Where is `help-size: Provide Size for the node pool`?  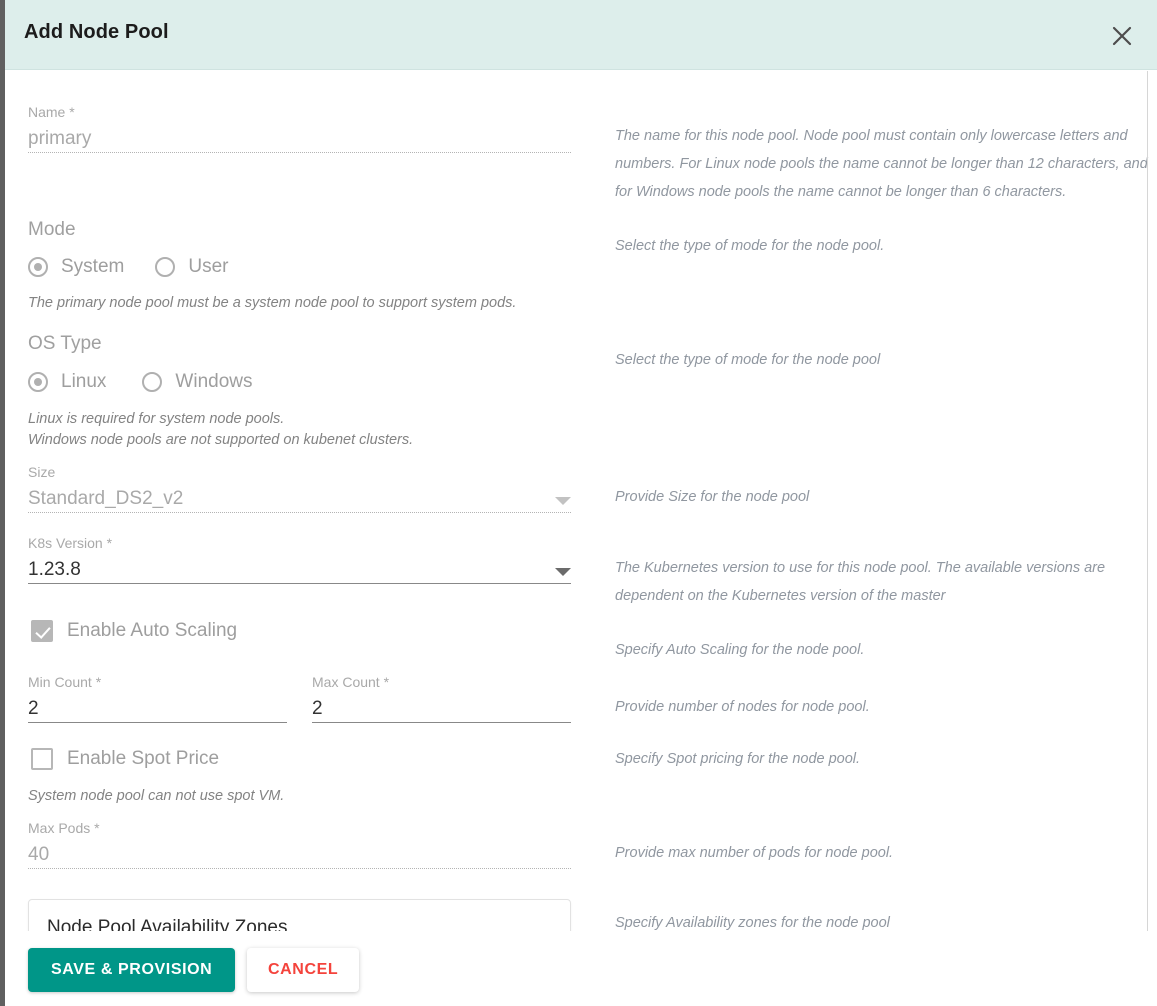 help-size: Provide Size for the node pool is located at coordinates (712, 497).